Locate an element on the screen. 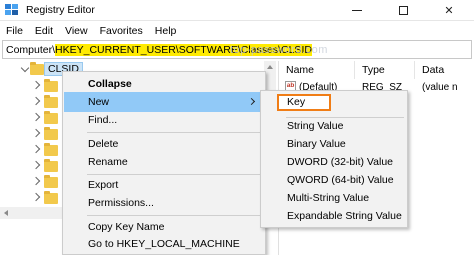  minimize-icon is located at coordinates (357, 10).